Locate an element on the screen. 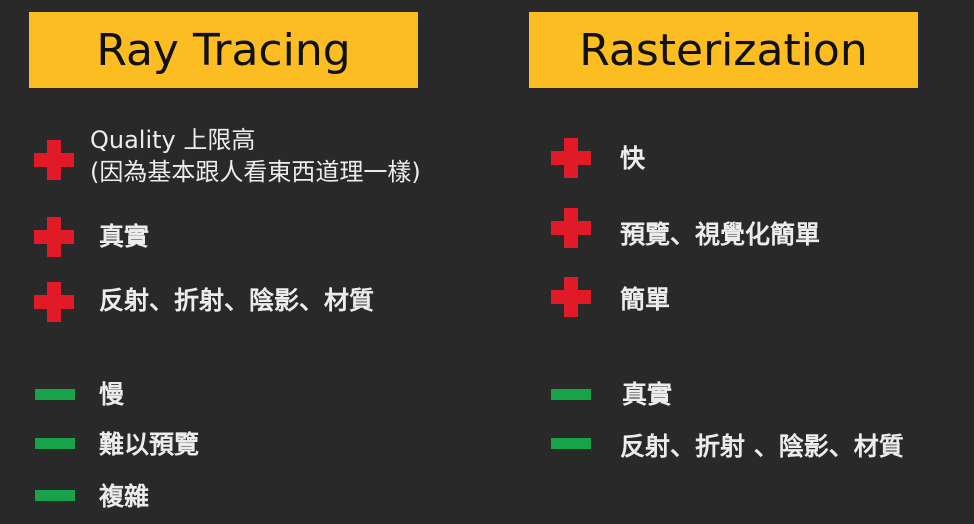 The width and height of the screenshot is (974, 524). pro-3-label: 反射、折射、陰影、材質 is located at coordinates (237, 300).